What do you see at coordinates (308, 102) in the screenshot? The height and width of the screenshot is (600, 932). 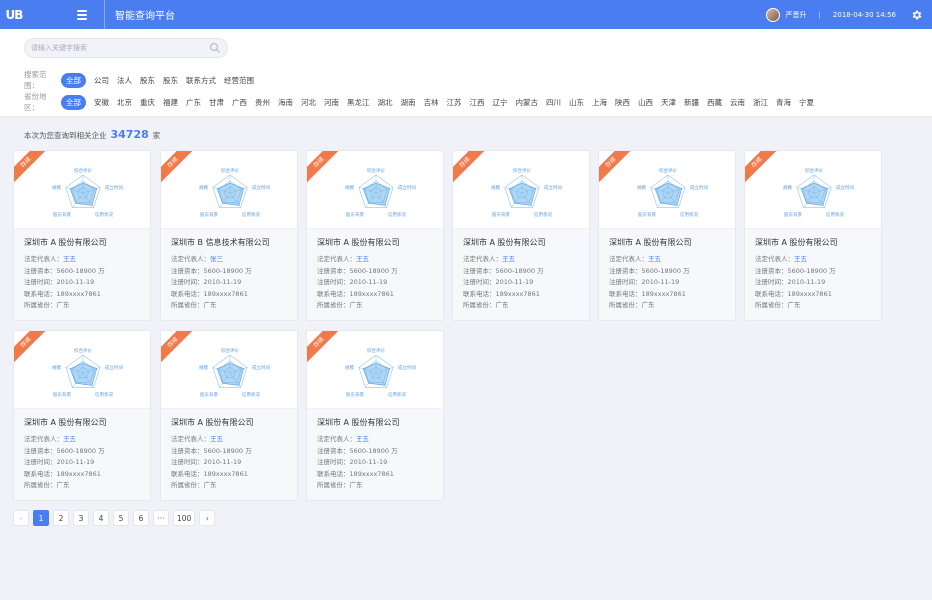 I see `province-option: 河北` at bounding box center [308, 102].